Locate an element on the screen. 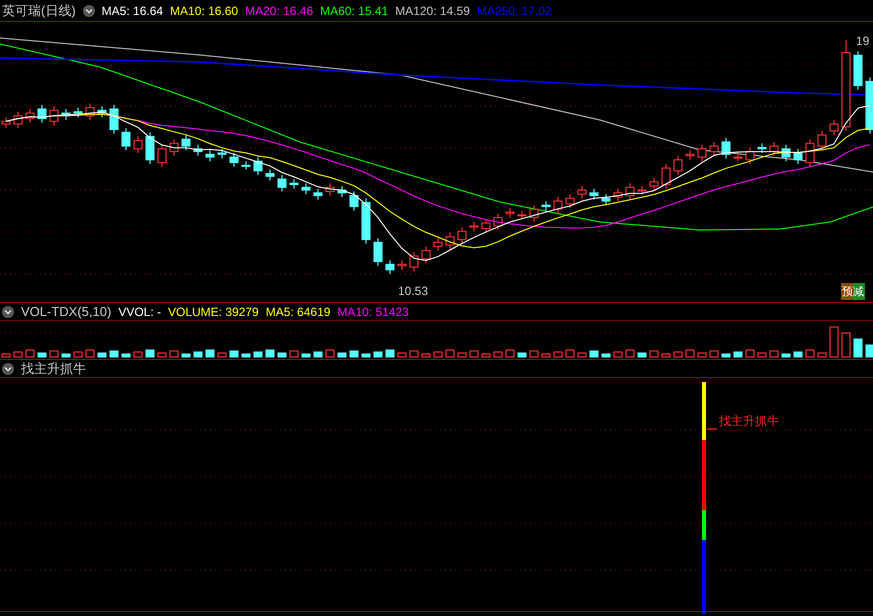 Image resolution: width=873 pixels, height=616 pixels. ma-value: MA10: 16.60 is located at coordinates (204, 11).